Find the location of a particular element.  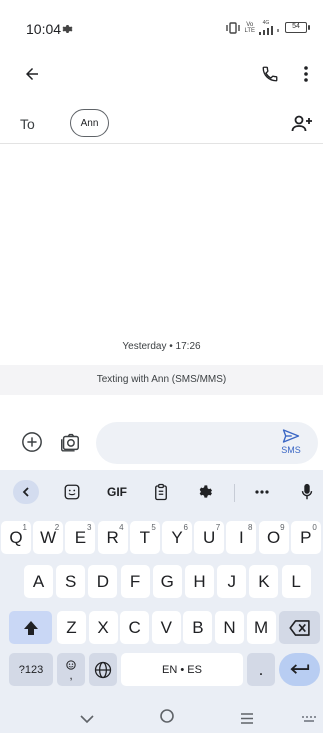

key-g: G is located at coordinates (167, 581).